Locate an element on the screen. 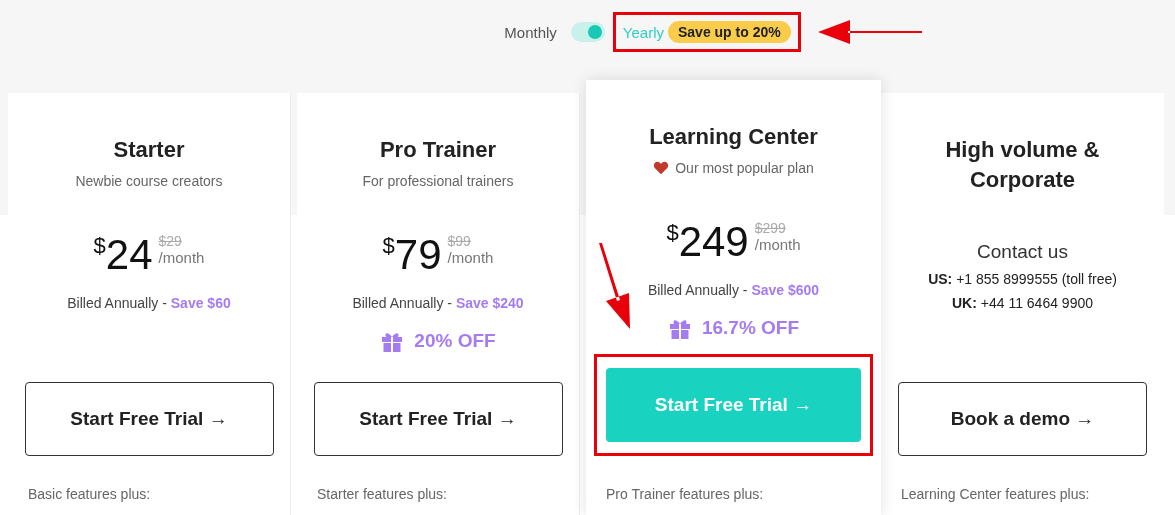 This screenshot has height=515, width=1175. old-price: $29 is located at coordinates (170, 241).